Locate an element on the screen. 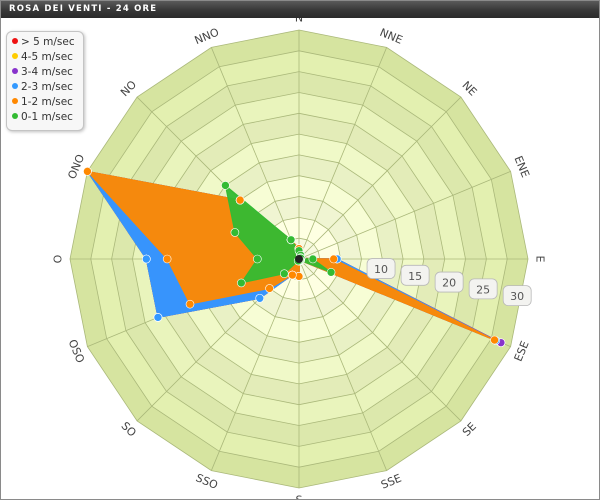 This screenshot has width=600, height=500. legend-label: 1-2 m/sec is located at coordinates (47, 102).